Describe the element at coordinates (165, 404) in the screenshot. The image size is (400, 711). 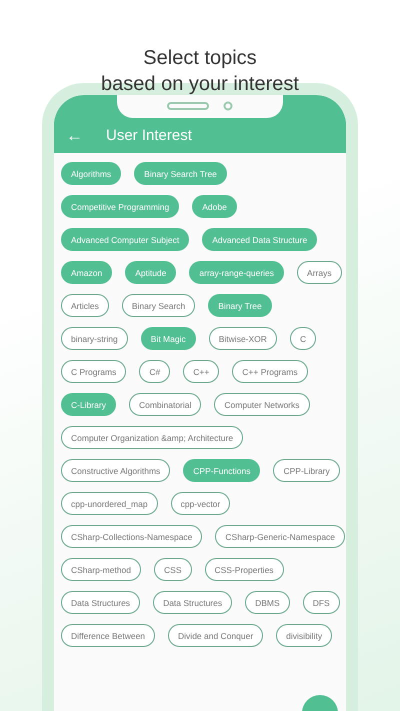
I see `topic-chip: Combinatorial` at that location.